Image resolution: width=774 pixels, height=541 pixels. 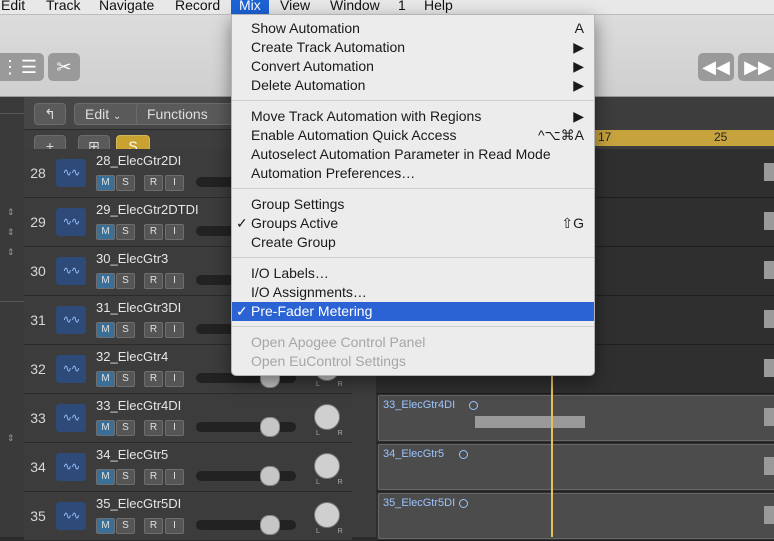 I want to click on back-button: ↰, so click(x=50, y=114).